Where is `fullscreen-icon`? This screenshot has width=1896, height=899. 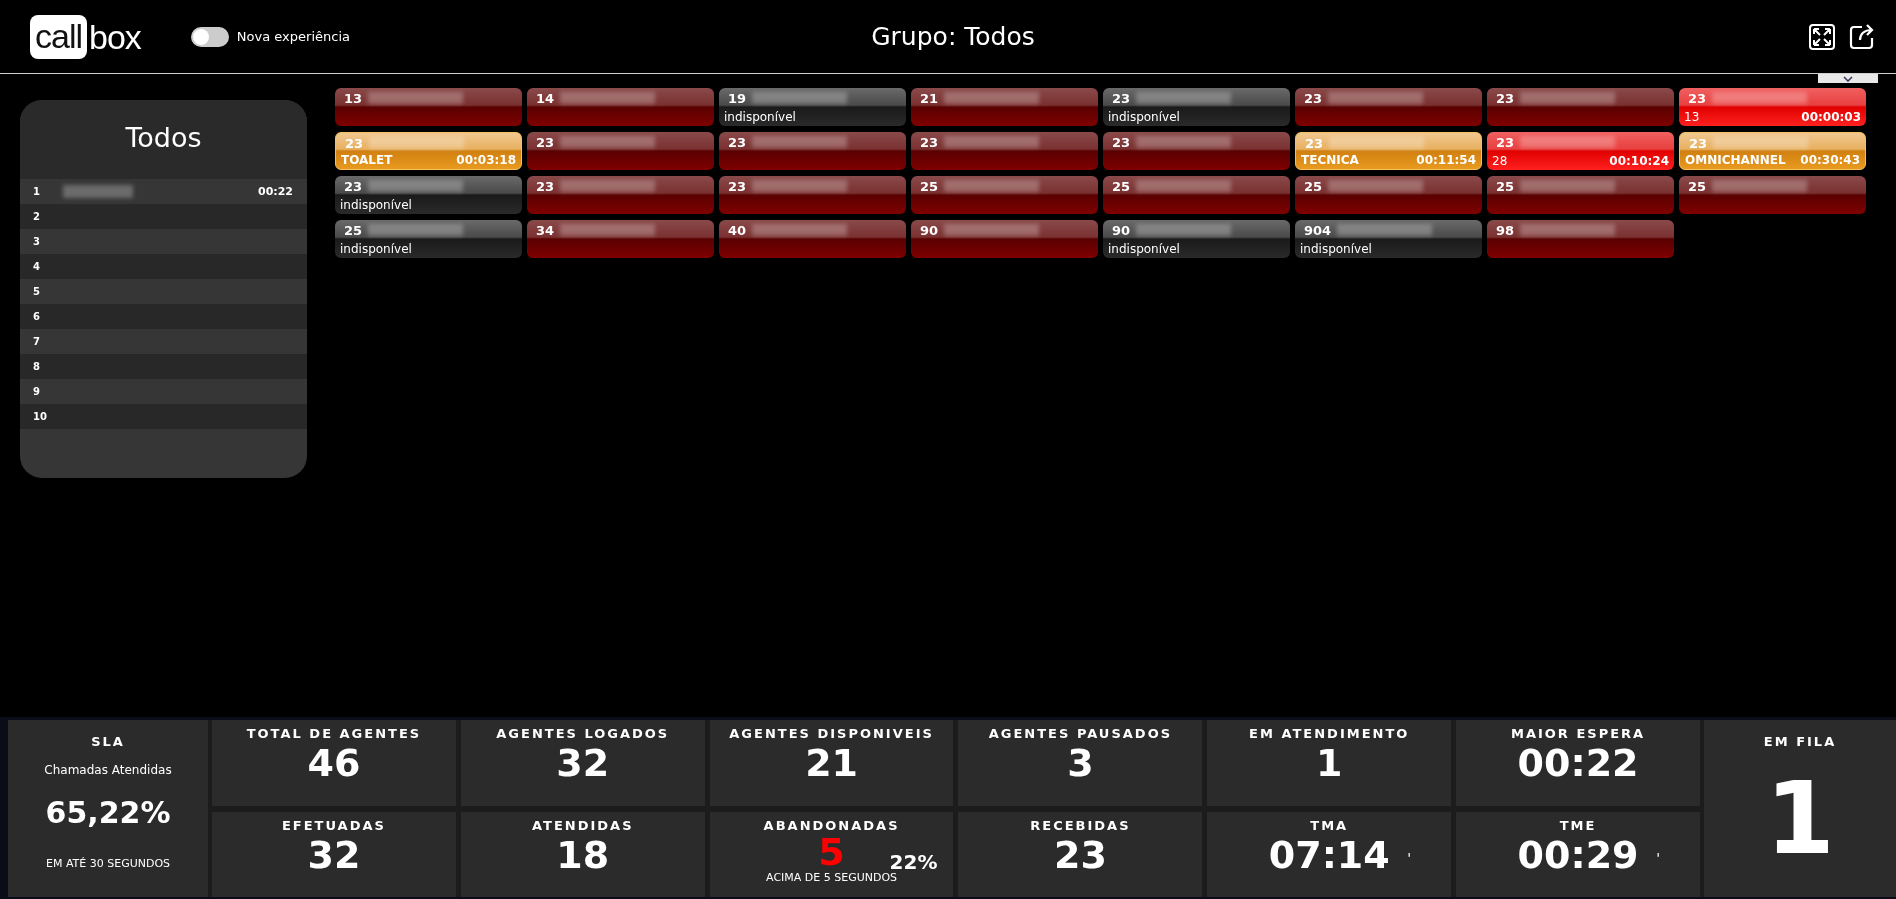 fullscreen-icon is located at coordinates (1822, 36).